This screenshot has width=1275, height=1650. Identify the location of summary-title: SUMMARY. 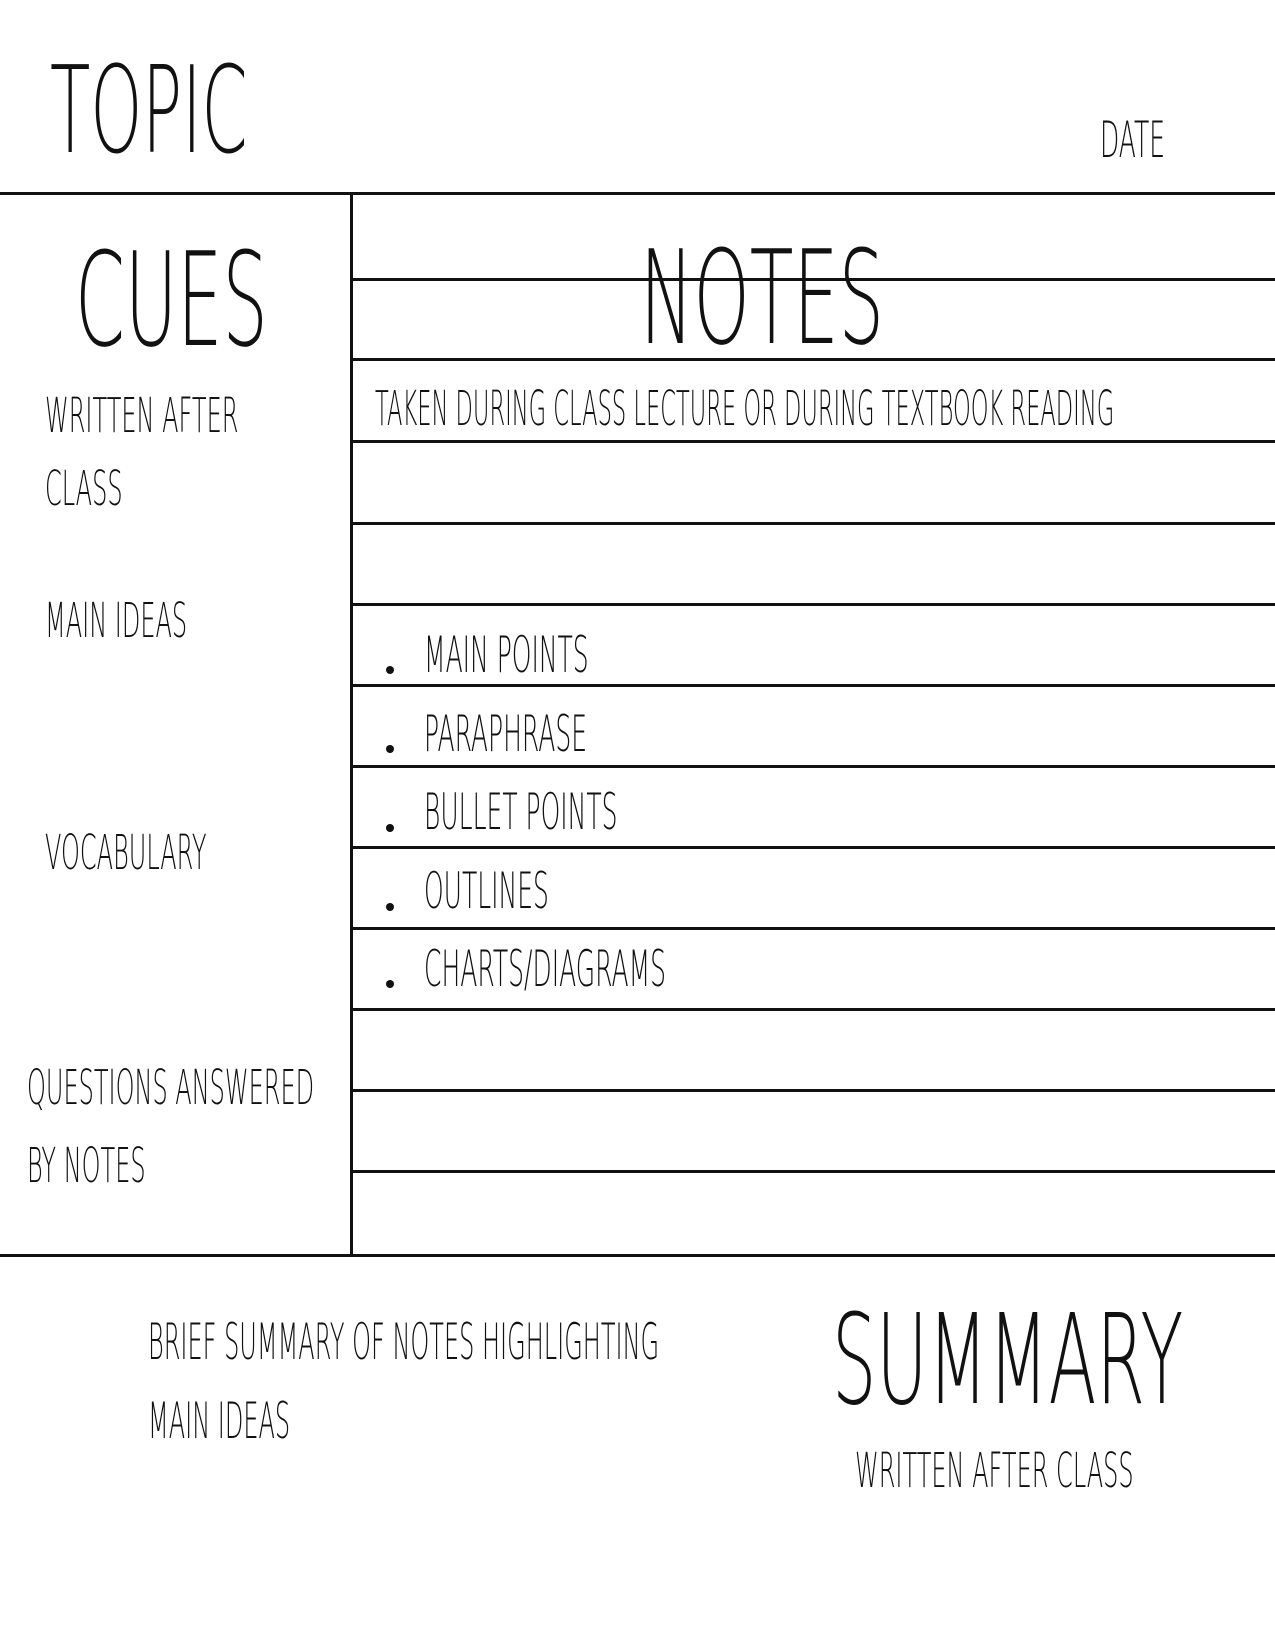
(1008, 1360).